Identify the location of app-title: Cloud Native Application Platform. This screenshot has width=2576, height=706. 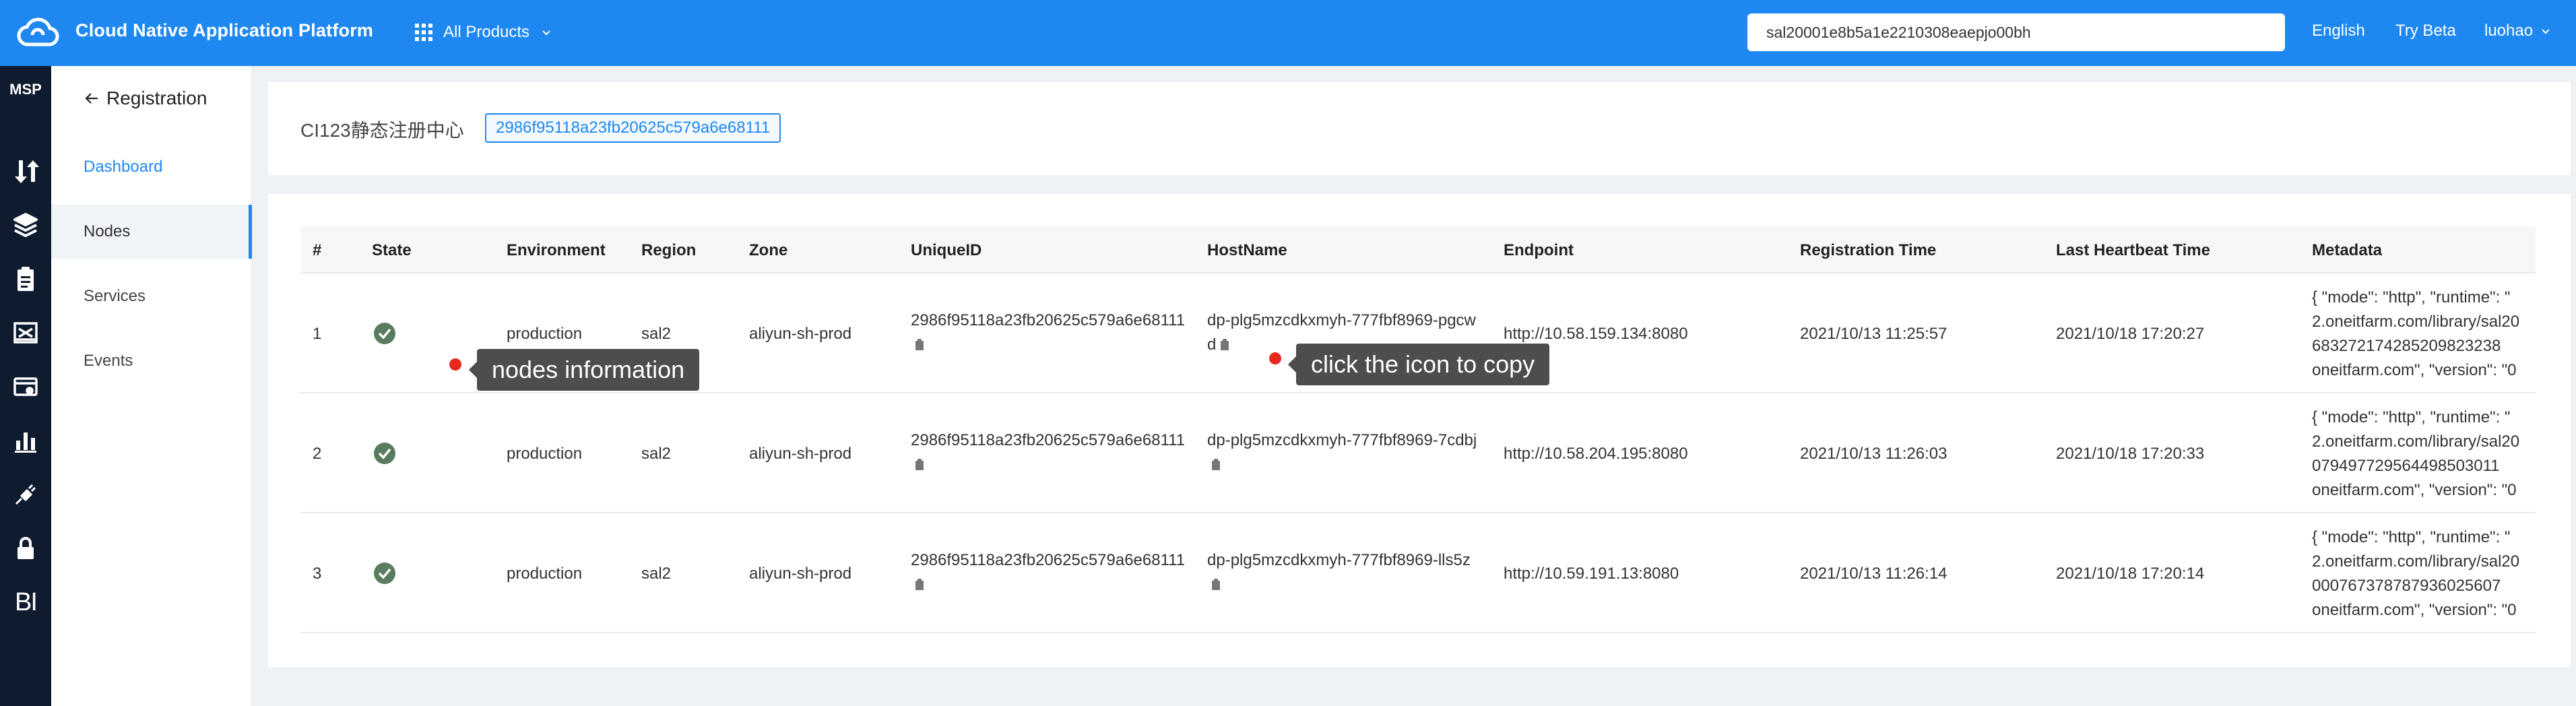
(225, 30).